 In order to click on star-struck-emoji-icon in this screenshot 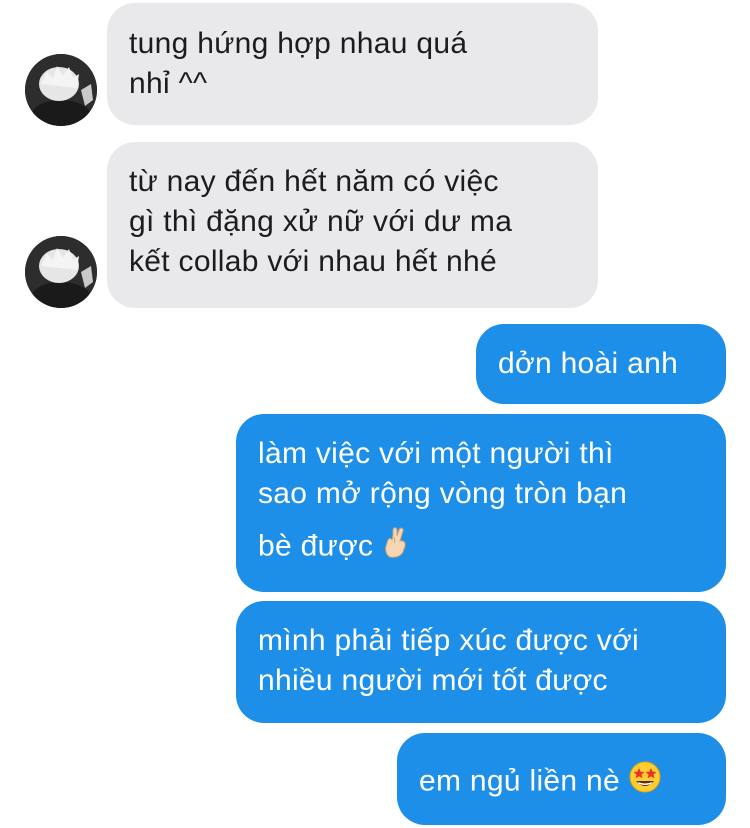, I will do `click(645, 782)`.